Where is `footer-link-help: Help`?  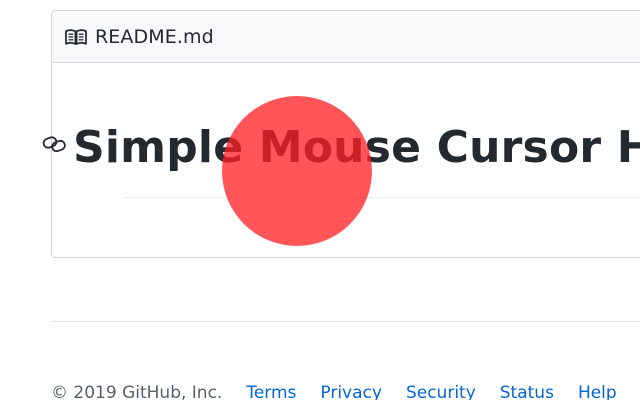
footer-link-help: Help is located at coordinates (597, 391).